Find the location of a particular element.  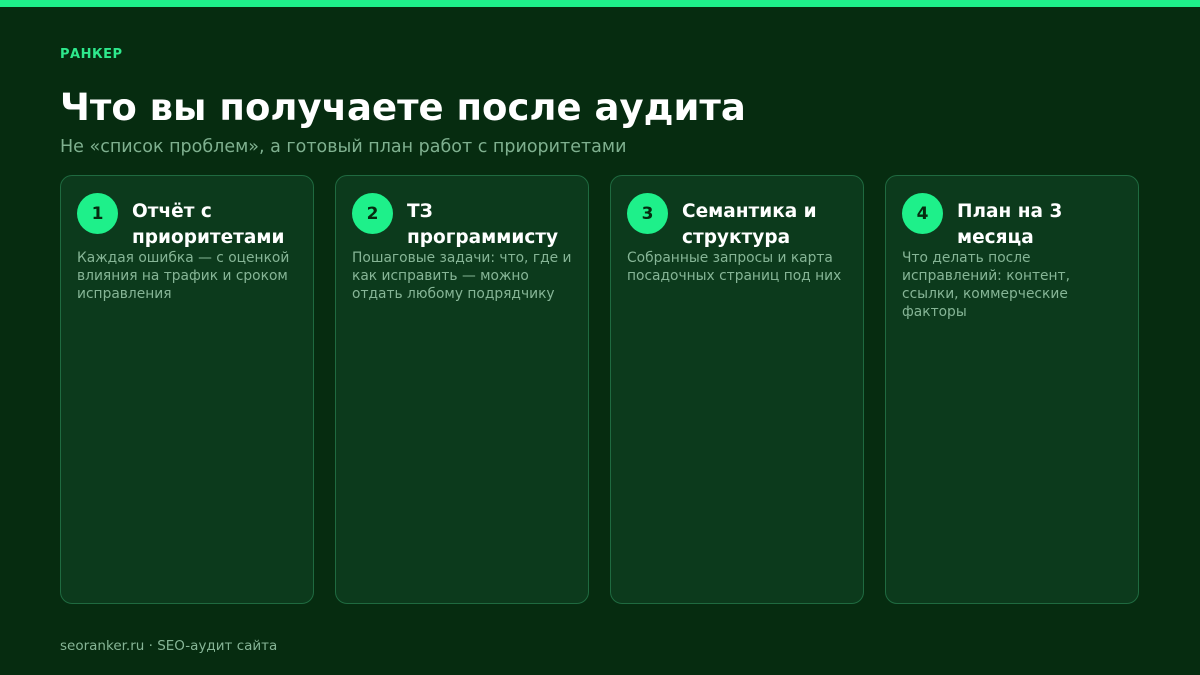

card-title: Семантика и структура is located at coordinates (749, 224).